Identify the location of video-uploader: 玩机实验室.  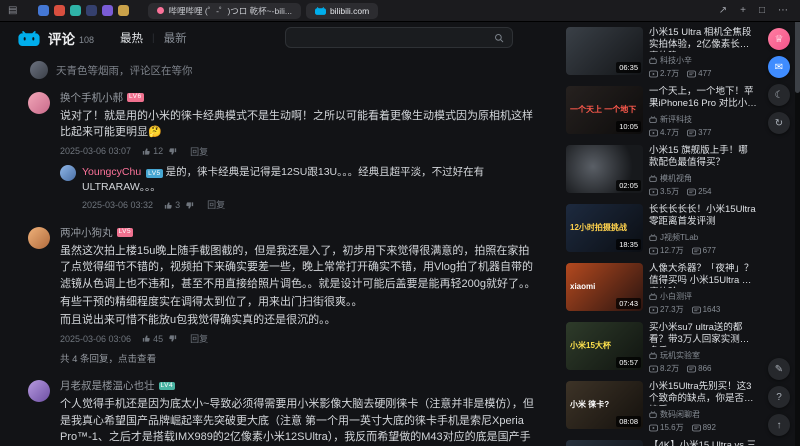
(703, 355).